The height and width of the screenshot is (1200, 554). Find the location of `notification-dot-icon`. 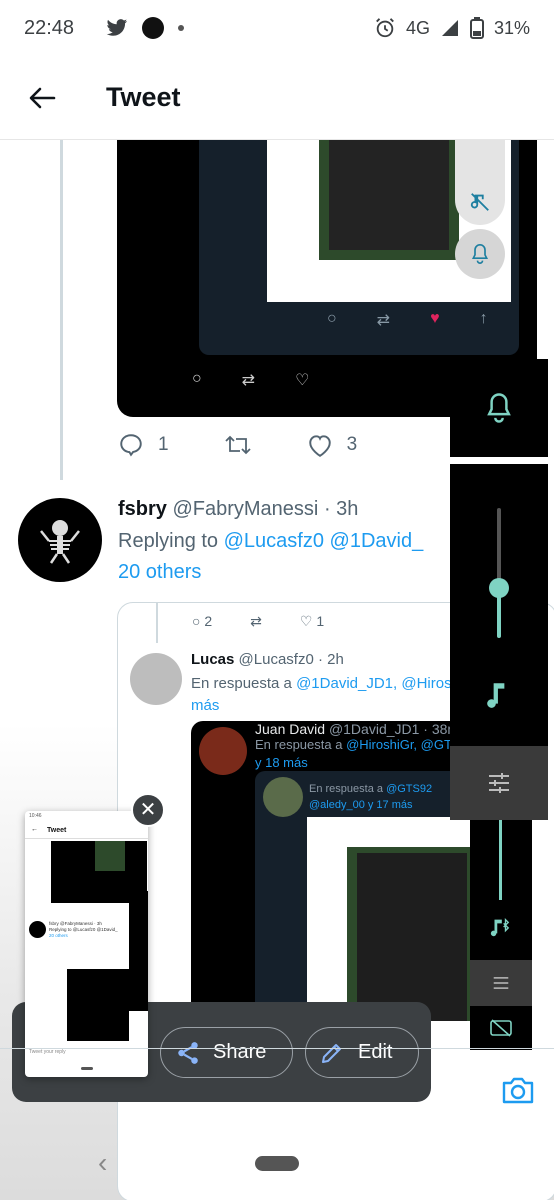

notification-dot-icon is located at coordinates (153, 28).